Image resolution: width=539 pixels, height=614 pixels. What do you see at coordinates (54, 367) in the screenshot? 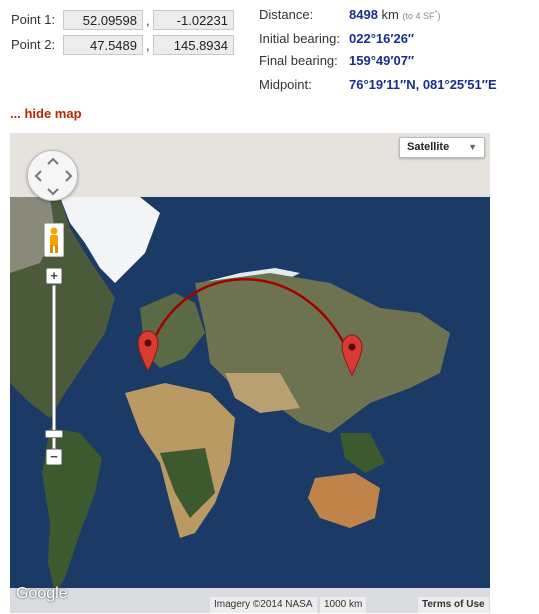
I see `zoom-slider-track` at bounding box center [54, 367].